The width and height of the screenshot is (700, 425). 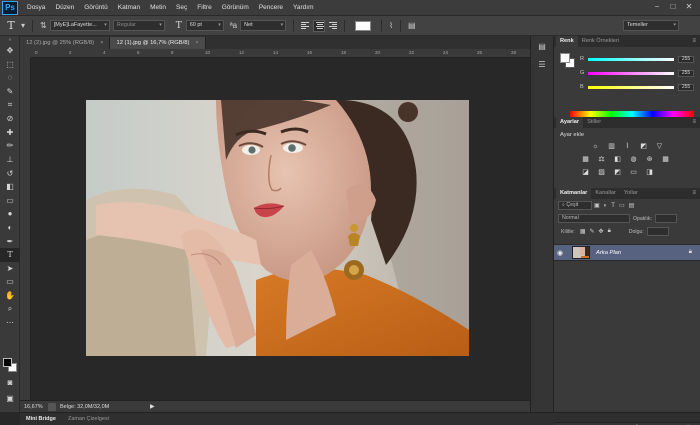 I want to click on menu-goruntu: Görüntü, so click(x=96, y=7).